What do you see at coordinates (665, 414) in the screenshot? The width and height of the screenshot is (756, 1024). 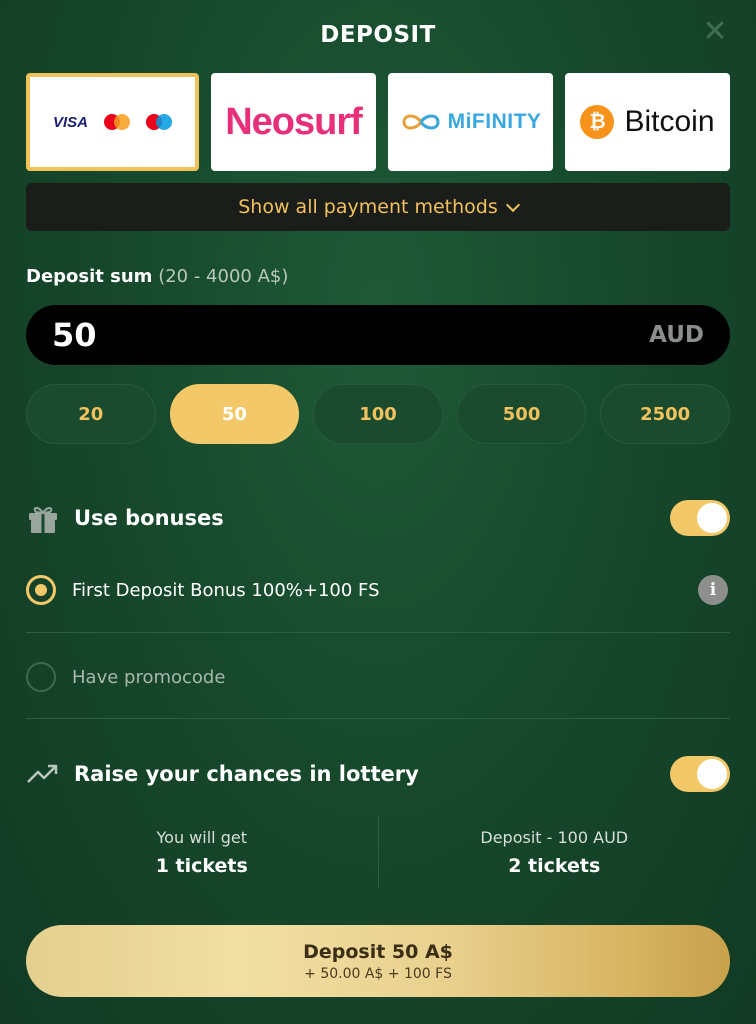 I see `preset-2500: 2500` at bounding box center [665, 414].